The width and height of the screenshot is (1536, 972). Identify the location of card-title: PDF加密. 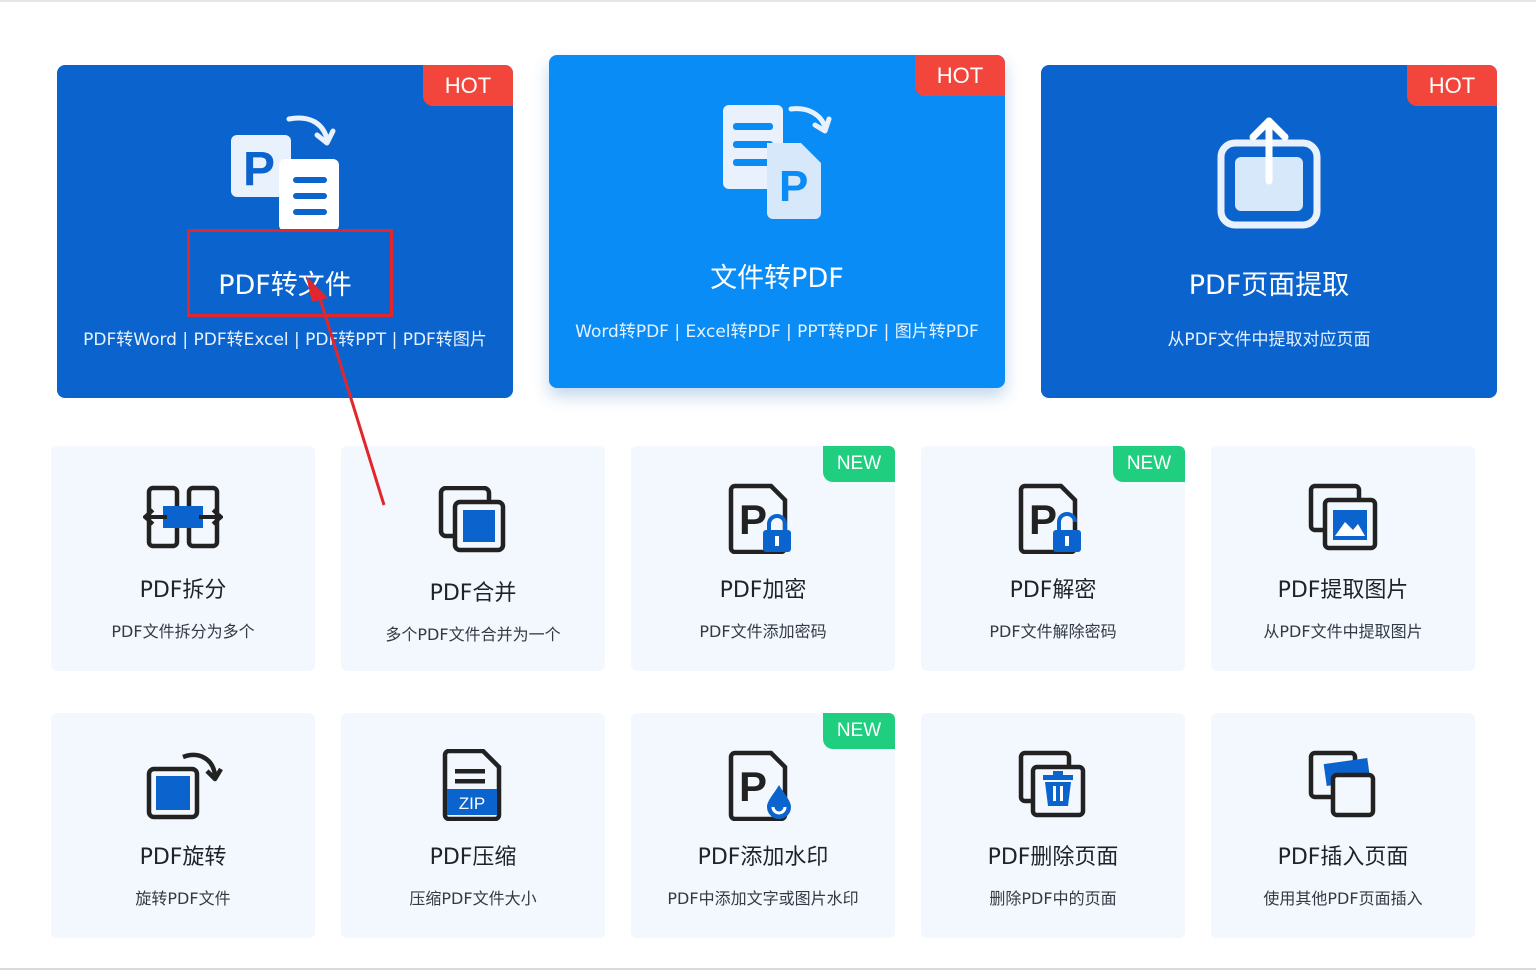
(763, 590).